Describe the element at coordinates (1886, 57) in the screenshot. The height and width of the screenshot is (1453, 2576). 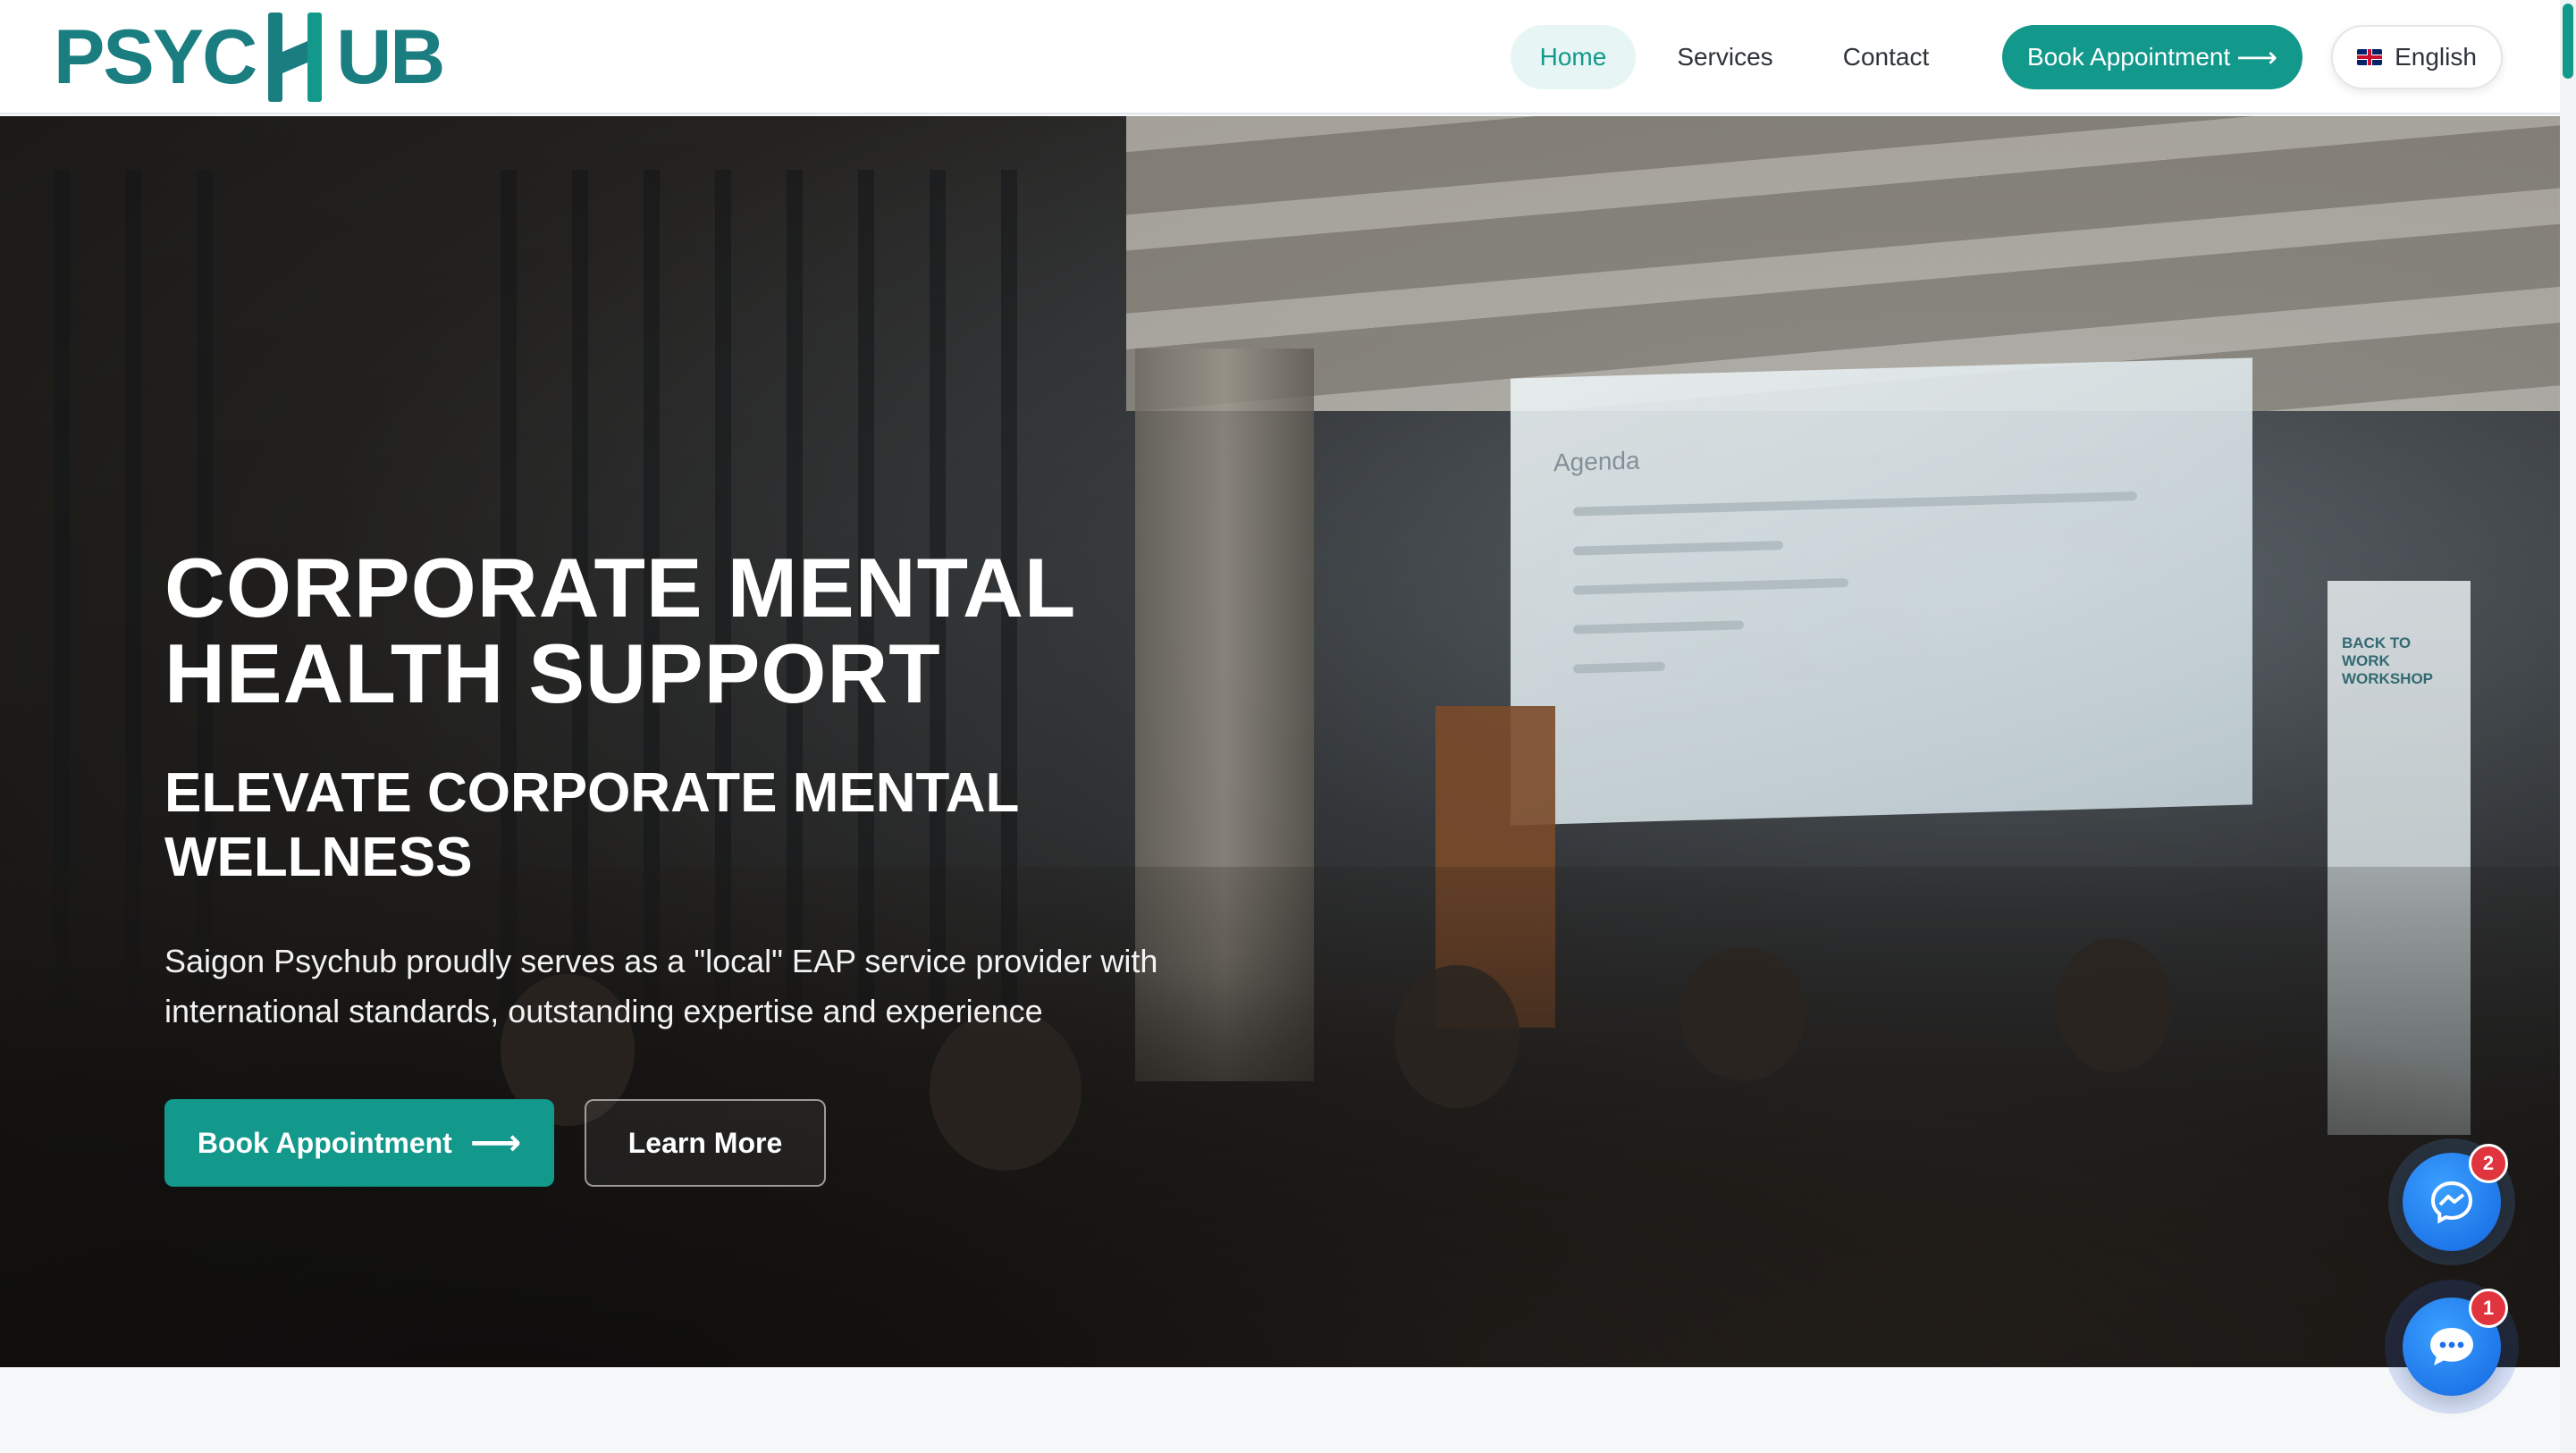
I see `nav-contact-link: Contact` at that location.